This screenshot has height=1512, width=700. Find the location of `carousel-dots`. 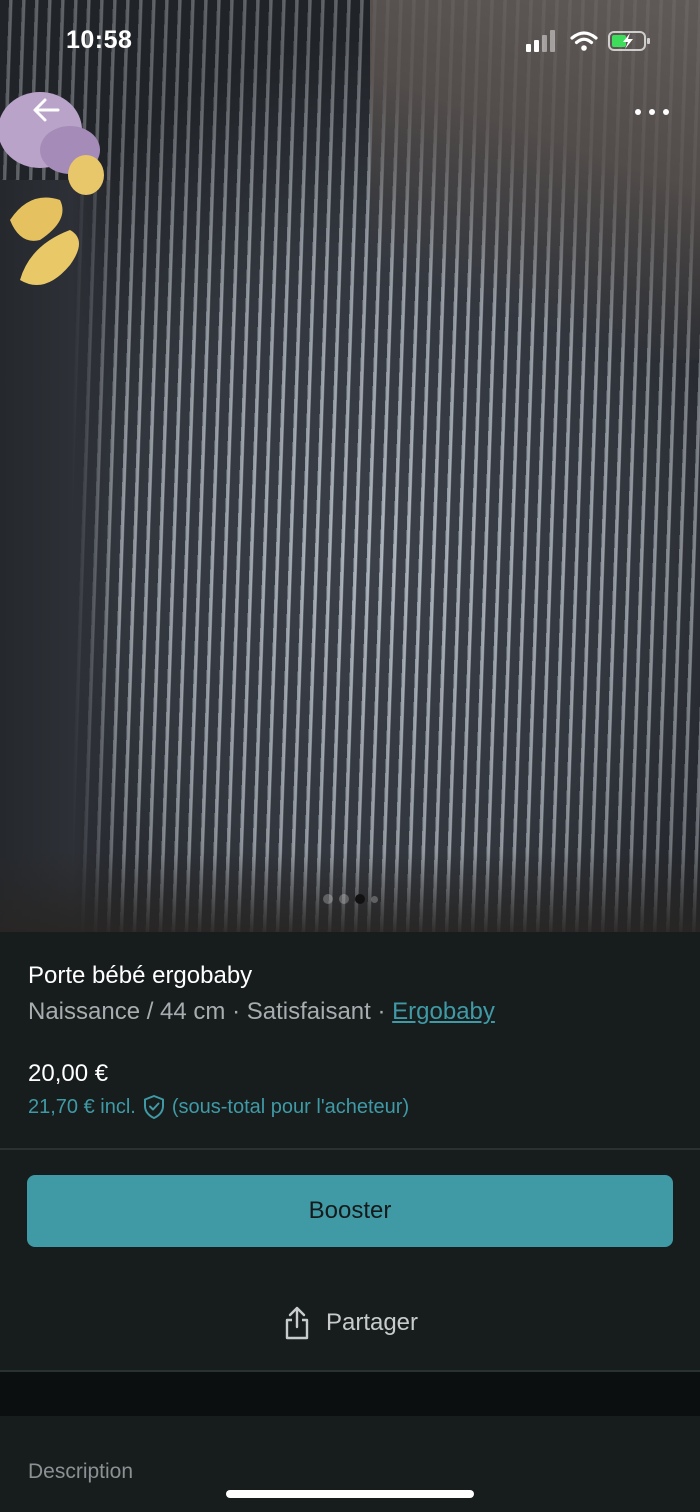

carousel-dots is located at coordinates (350, 899).